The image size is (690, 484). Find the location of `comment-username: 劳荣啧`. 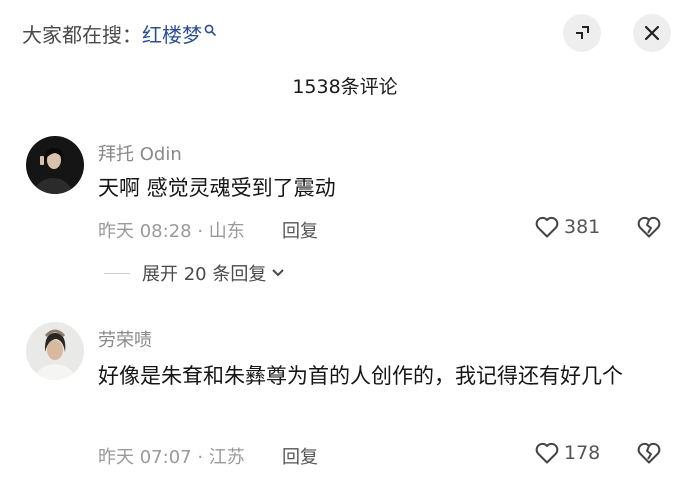

comment-username: 劳荣啧 is located at coordinates (125, 339).